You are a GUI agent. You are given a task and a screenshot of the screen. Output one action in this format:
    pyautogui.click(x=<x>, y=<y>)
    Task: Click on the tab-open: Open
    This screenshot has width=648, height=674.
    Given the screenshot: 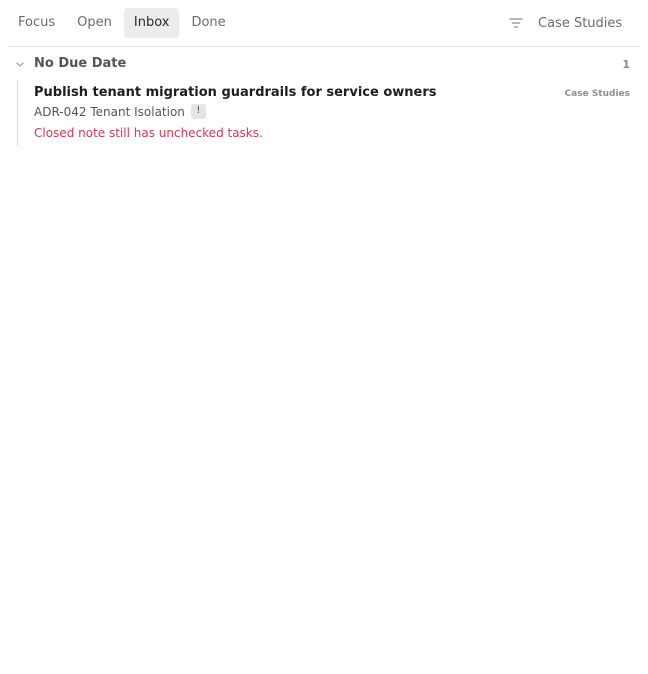 What is the action you would take?
    pyautogui.click(x=94, y=23)
    